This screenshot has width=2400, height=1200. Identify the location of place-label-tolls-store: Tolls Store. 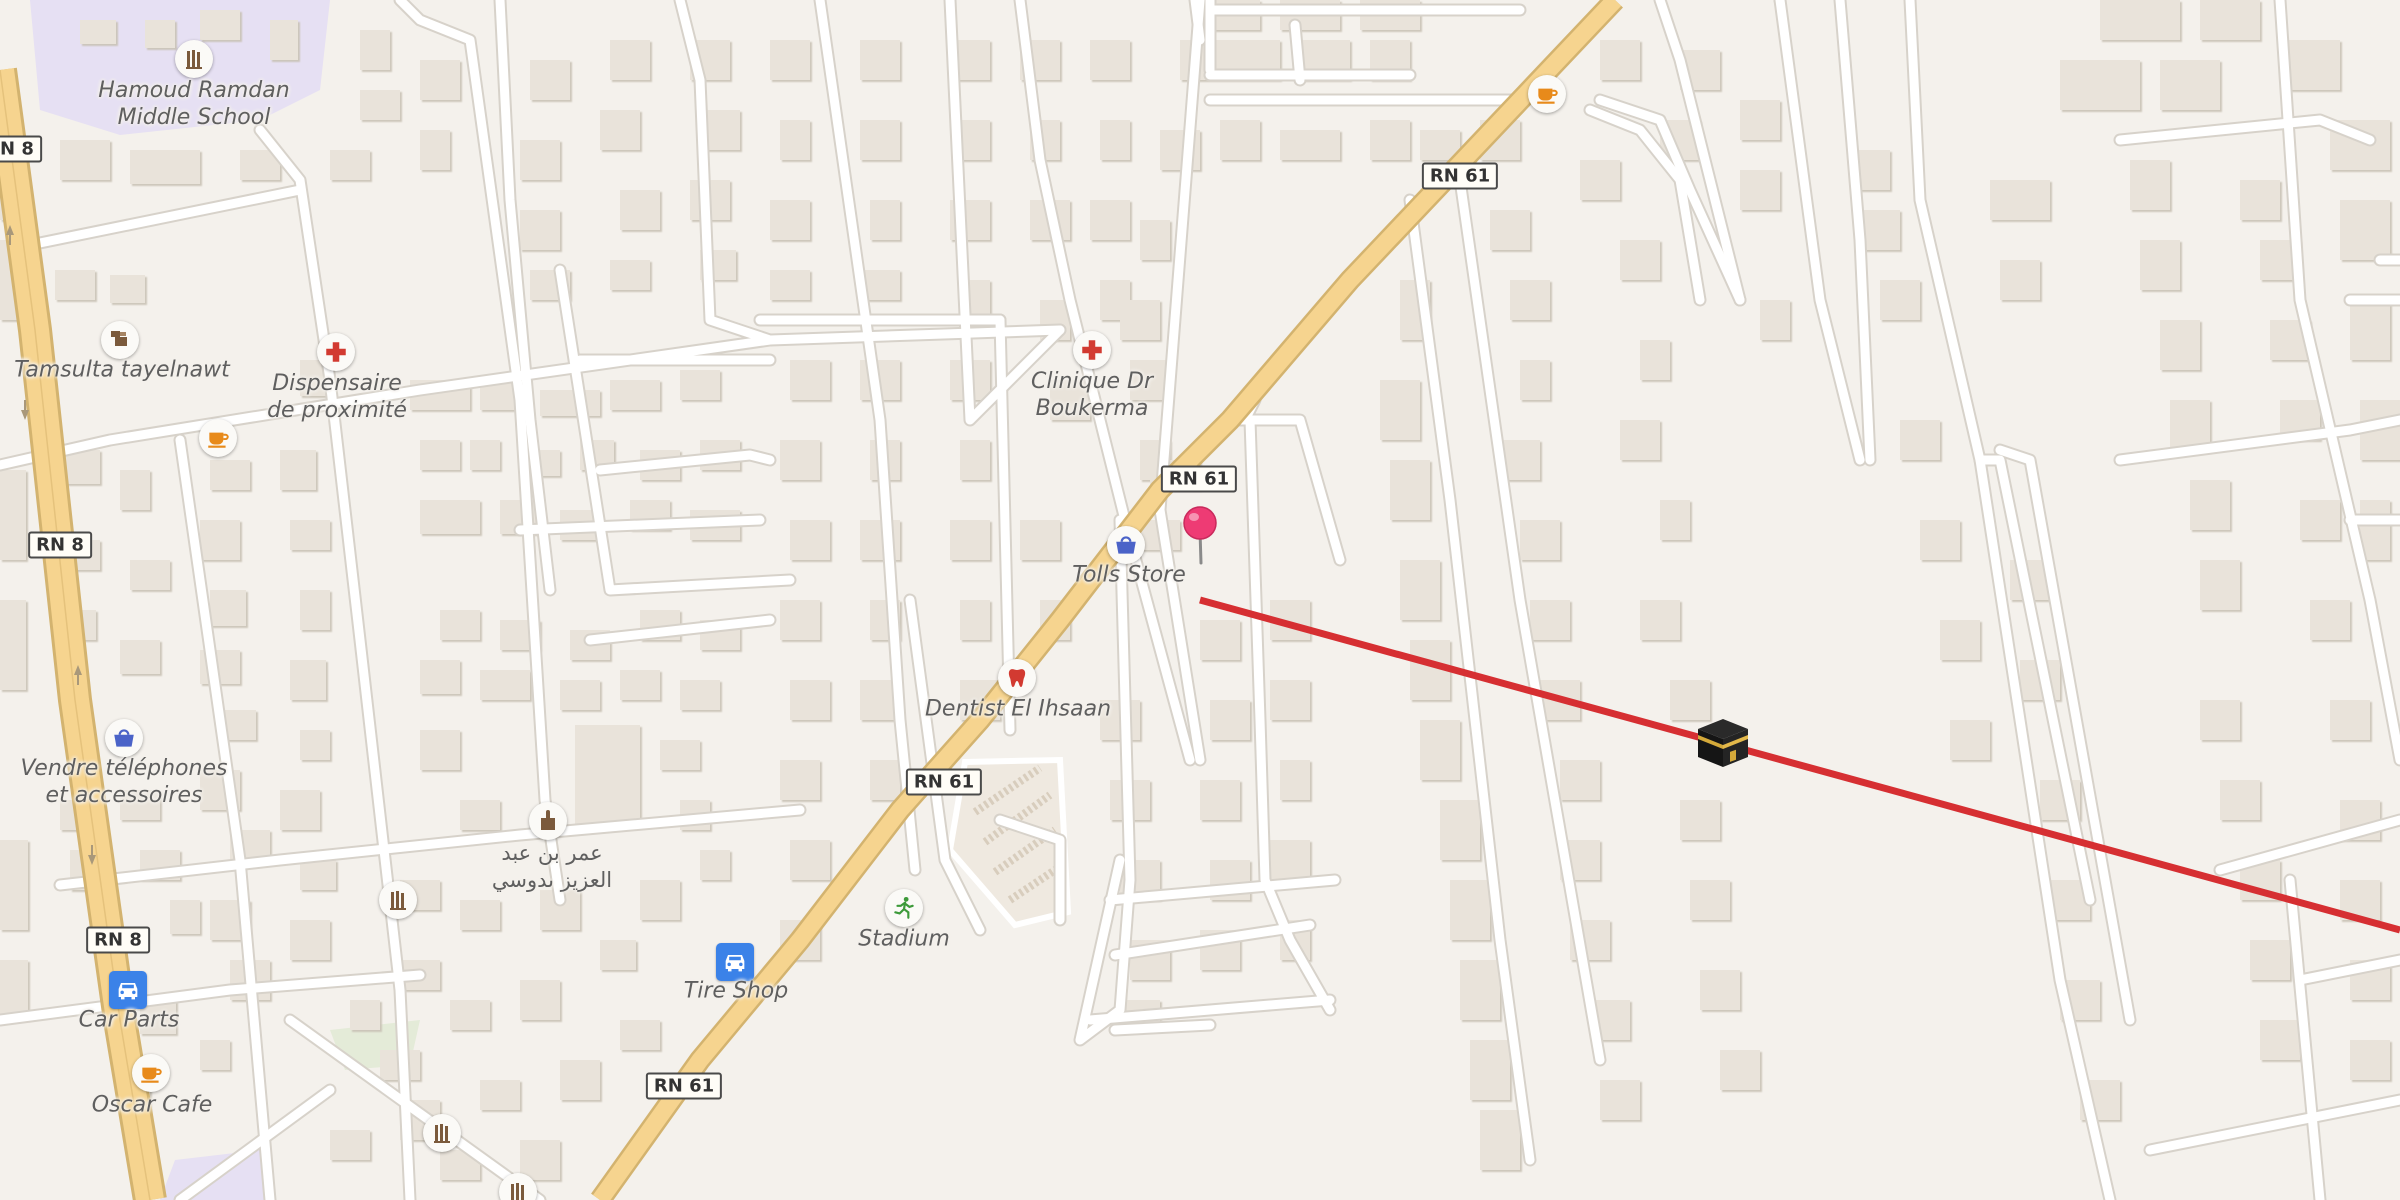
(1129, 575).